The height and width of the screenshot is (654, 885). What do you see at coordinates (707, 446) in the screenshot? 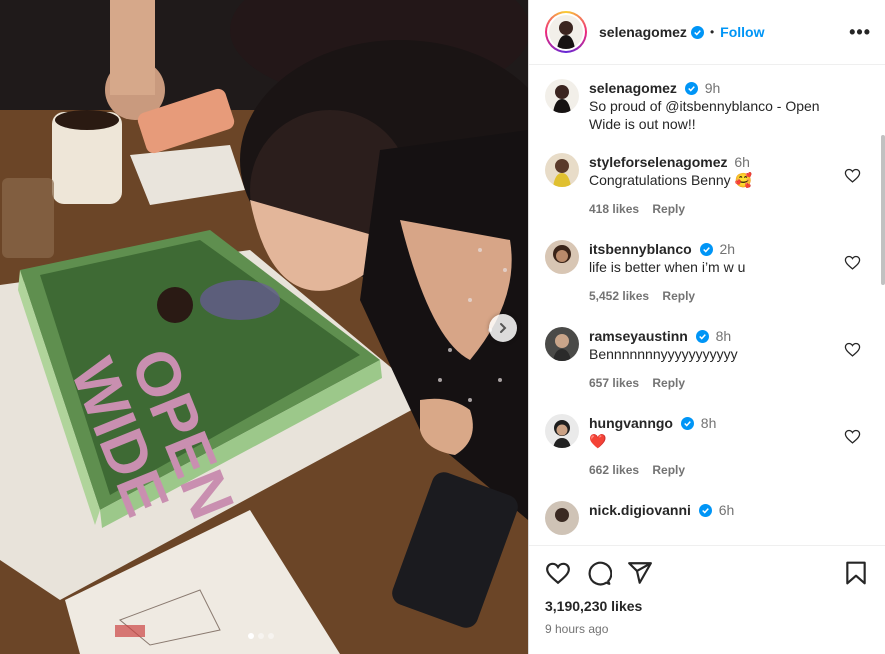
I see `comment: hungvanngo 8h ❤️ 662 likes Reply` at bounding box center [707, 446].